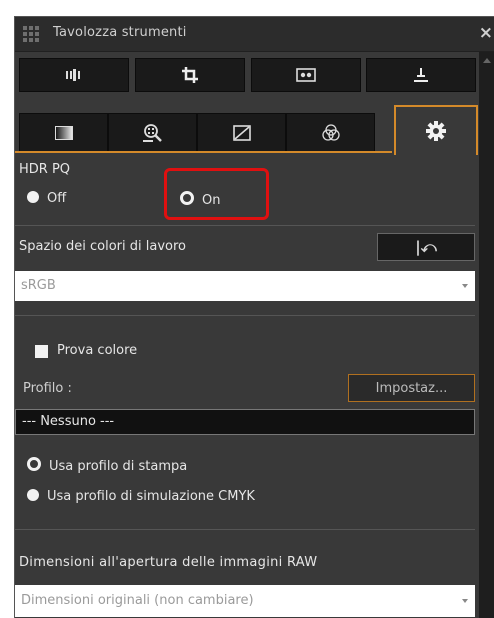  Describe the element at coordinates (216, 194) in the screenshot. I see `highlight-box` at that location.